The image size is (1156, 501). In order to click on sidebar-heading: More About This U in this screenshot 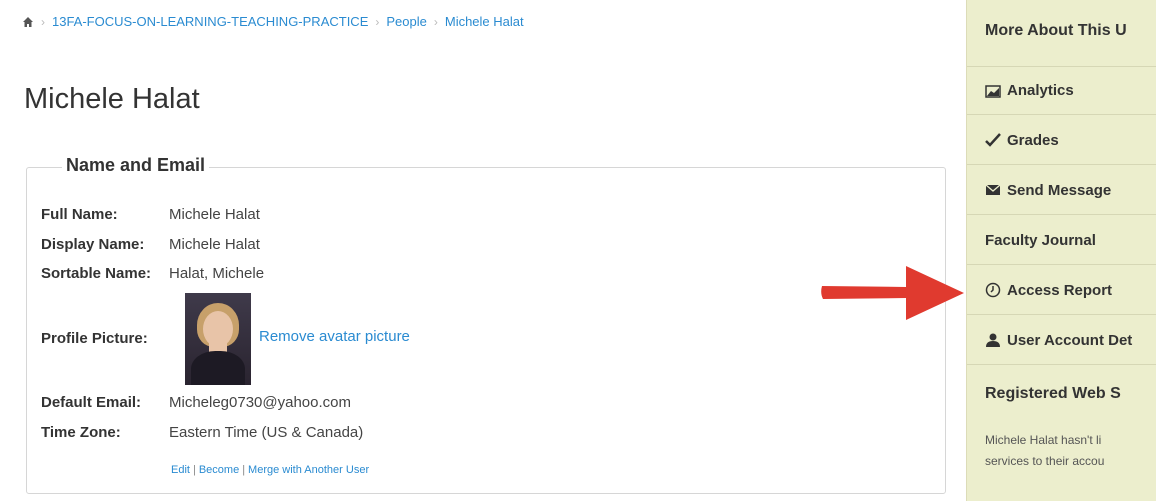, I will do `click(1056, 30)`.